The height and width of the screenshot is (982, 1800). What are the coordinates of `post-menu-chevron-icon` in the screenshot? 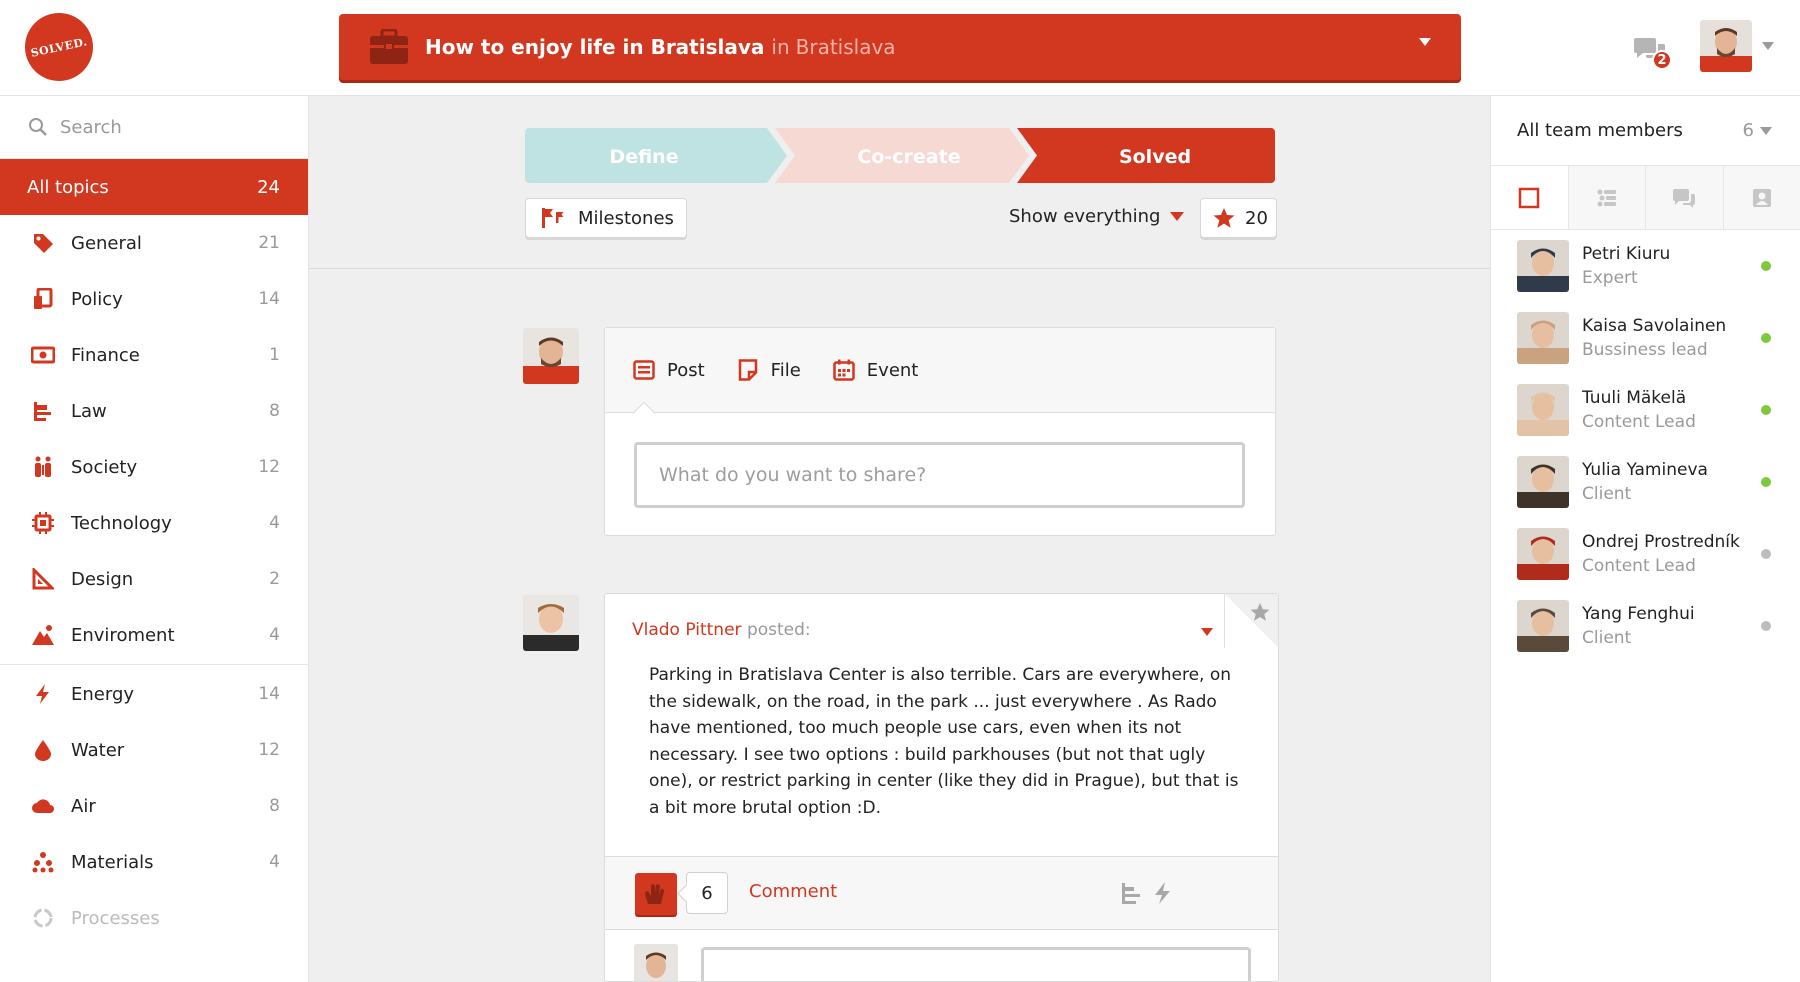 It's located at (1207, 632).